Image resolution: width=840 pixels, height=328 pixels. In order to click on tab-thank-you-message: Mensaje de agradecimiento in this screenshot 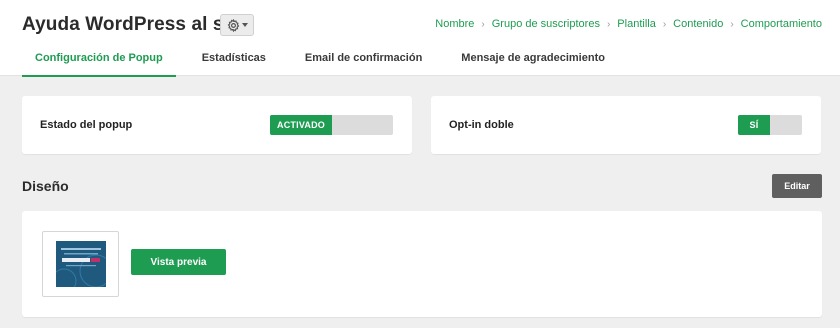, I will do `click(533, 60)`.